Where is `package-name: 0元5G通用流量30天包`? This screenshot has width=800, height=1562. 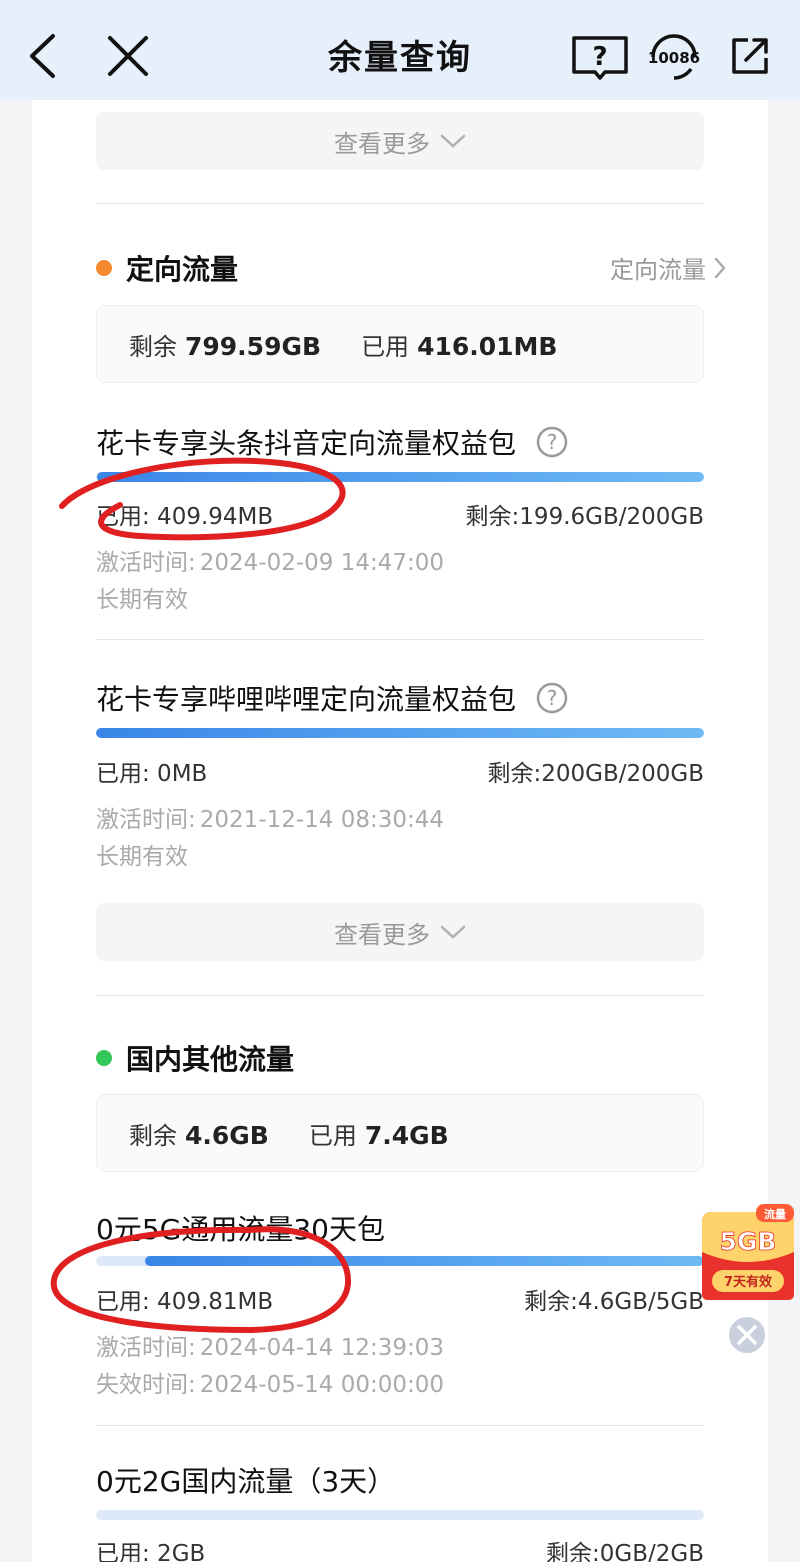 package-name: 0元5G通用流量30天包 is located at coordinates (240, 1229).